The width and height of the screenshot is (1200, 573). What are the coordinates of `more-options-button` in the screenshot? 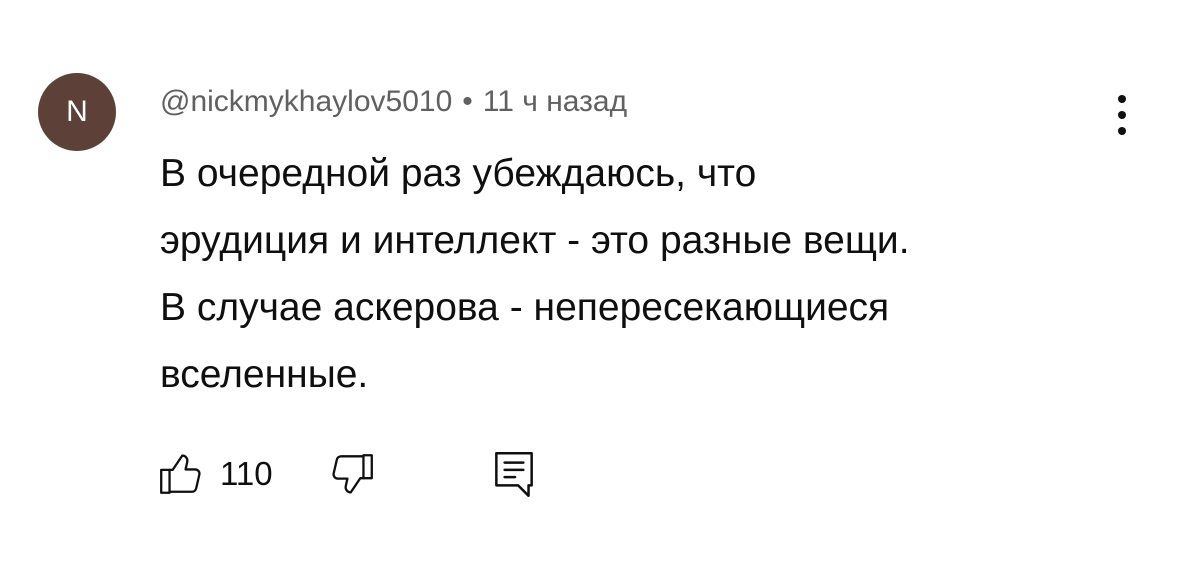 It's located at (1122, 115).